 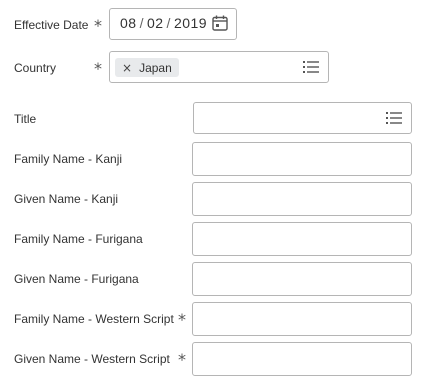 I want to click on title-label: Title, so click(x=25, y=119).